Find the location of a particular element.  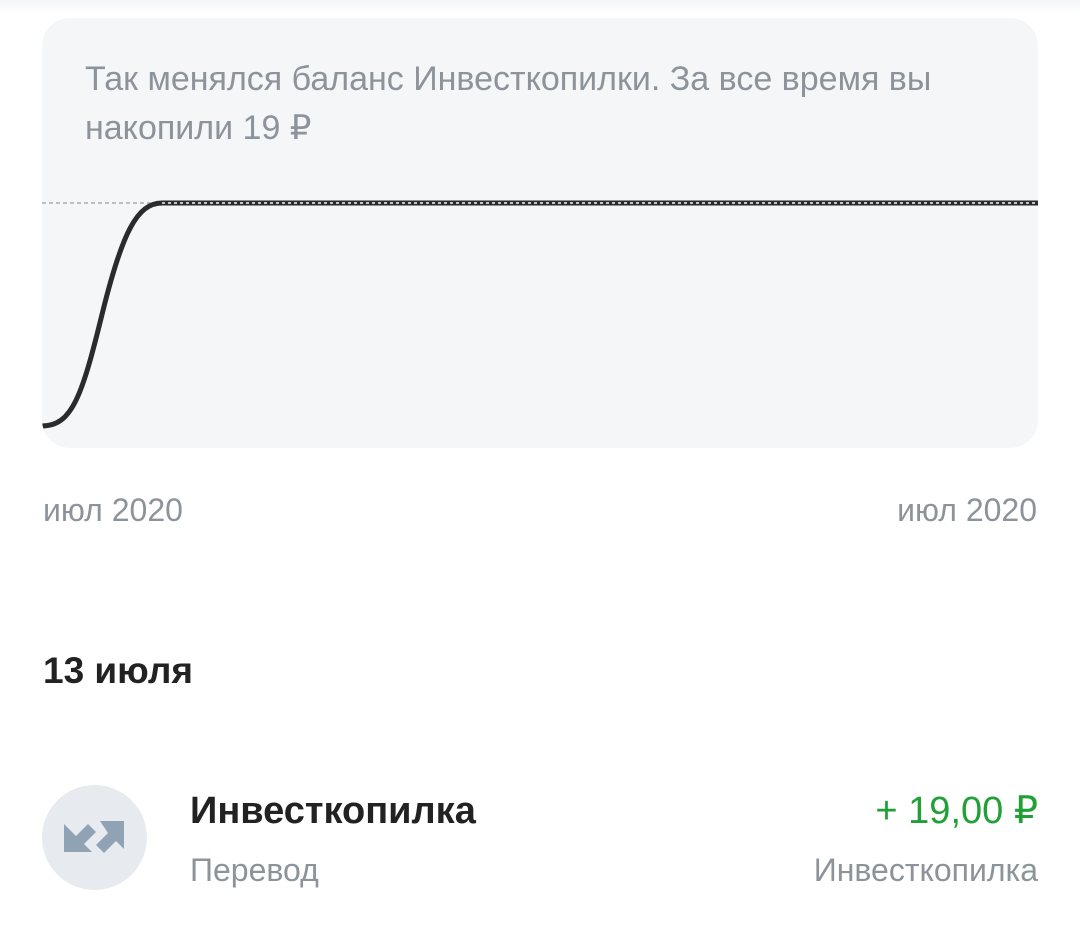

x-axis-label-end: июл 2020 is located at coordinates (967, 510).